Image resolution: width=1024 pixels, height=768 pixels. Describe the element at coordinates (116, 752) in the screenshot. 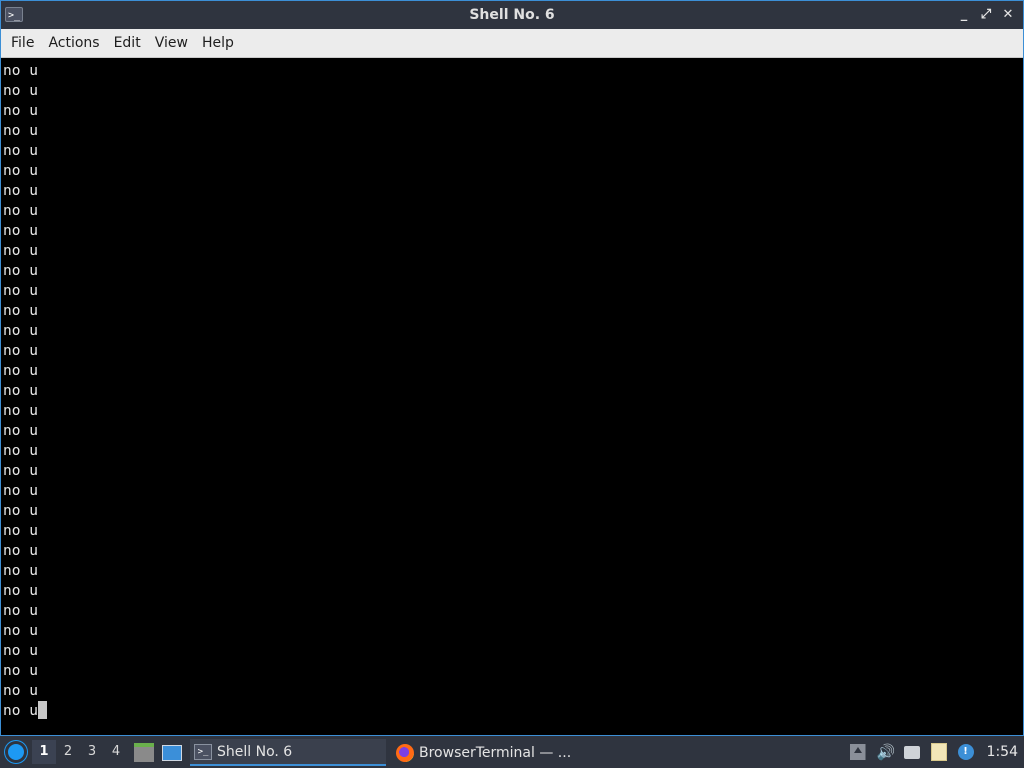

I see `desktop-4-button: 4` at that location.